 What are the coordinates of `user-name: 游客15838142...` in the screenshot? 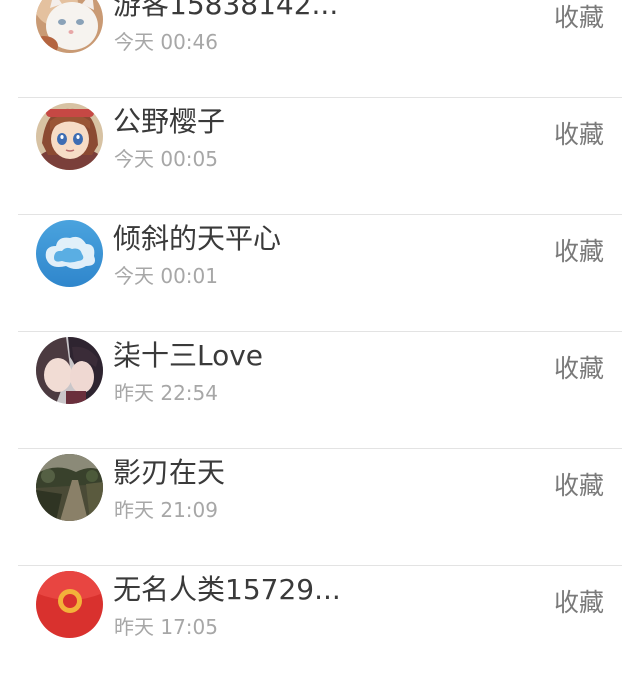 It's located at (225, 11).